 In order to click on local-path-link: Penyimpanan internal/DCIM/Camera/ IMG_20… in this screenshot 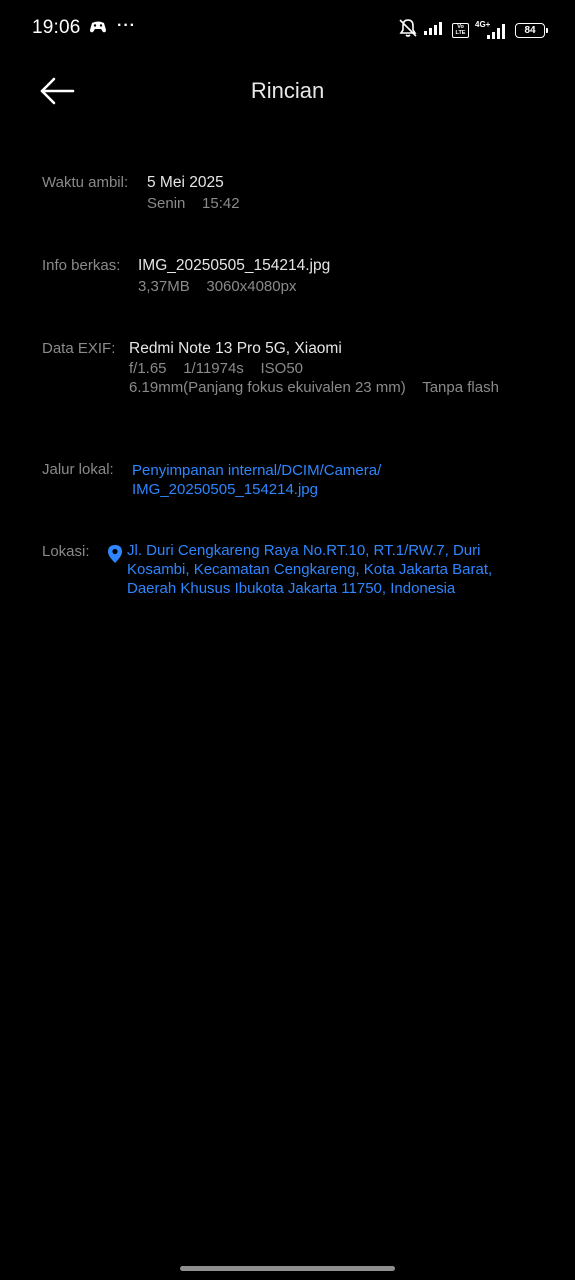, I will do `click(256, 480)`.